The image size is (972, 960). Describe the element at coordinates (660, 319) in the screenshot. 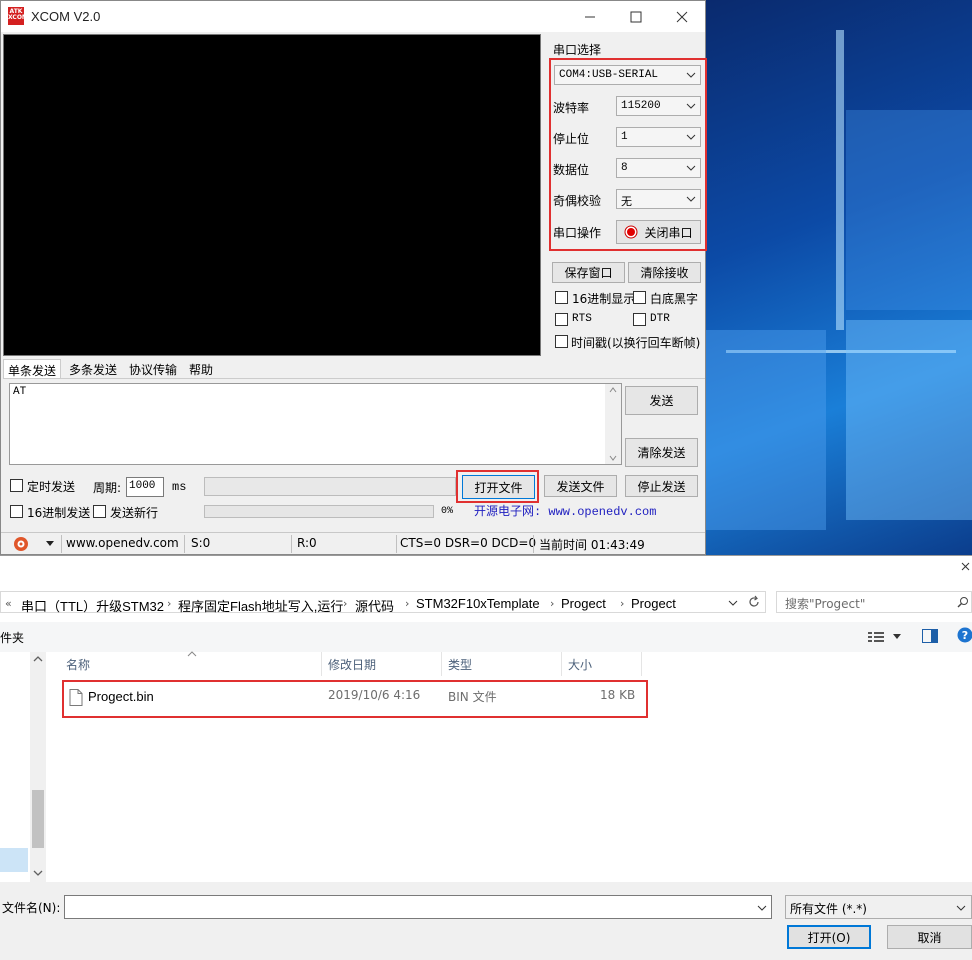

I see `dtr-label: DTR` at that location.